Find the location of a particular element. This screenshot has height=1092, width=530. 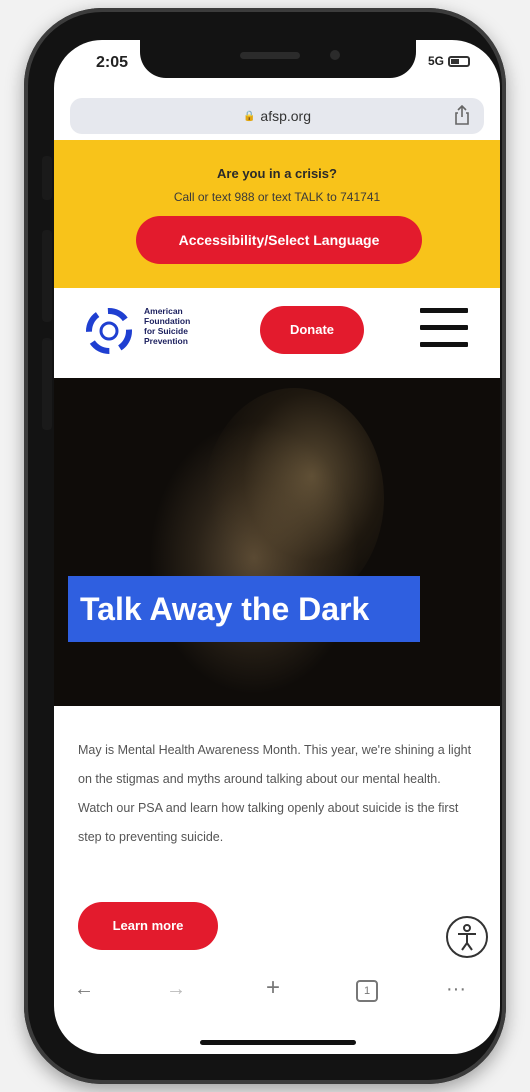

tab-count: 1 is located at coordinates (367, 991).